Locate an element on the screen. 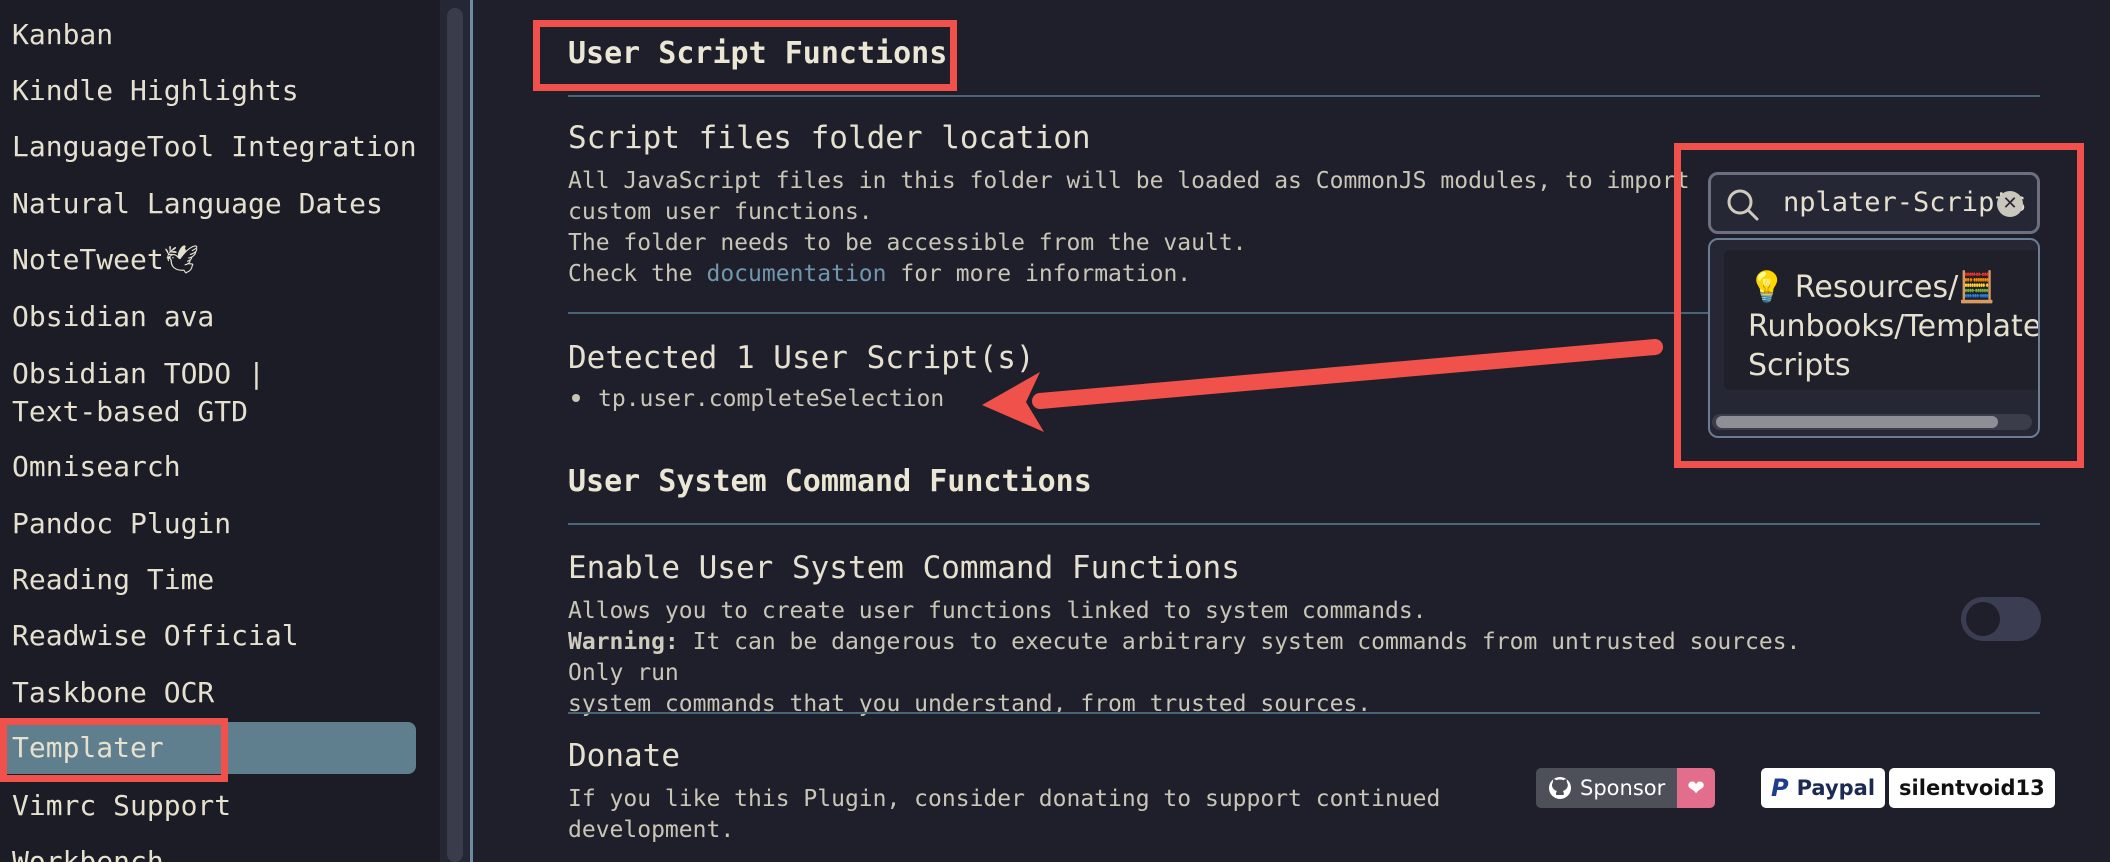  toggle-knob is located at coordinates (1983, 619).